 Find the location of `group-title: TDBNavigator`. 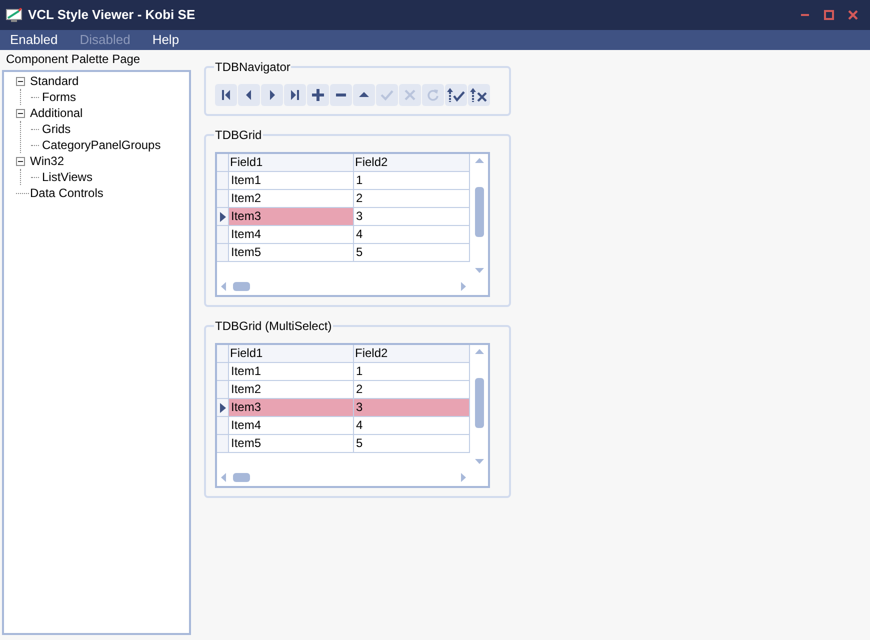

group-title: TDBNavigator is located at coordinates (253, 67).